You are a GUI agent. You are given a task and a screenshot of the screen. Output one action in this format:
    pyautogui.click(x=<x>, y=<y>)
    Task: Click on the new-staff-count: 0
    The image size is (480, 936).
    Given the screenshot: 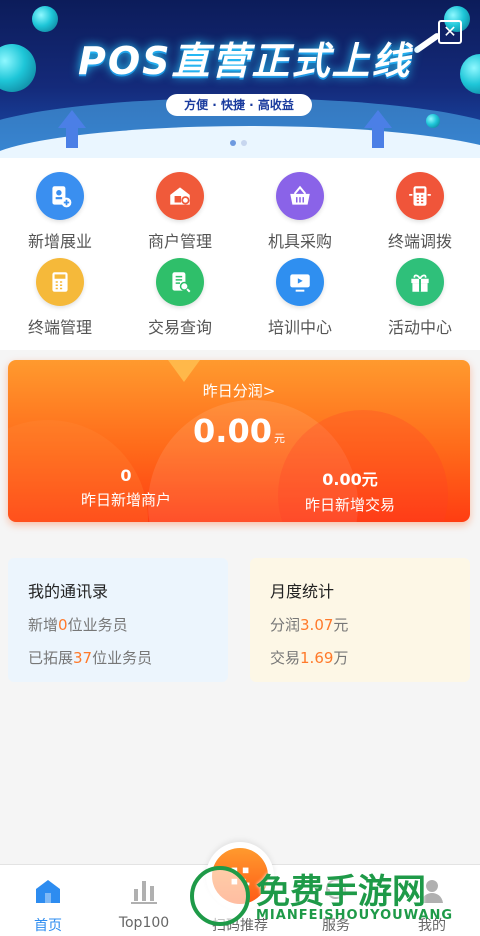 What is the action you would take?
    pyautogui.click(x=63, y=625)
    